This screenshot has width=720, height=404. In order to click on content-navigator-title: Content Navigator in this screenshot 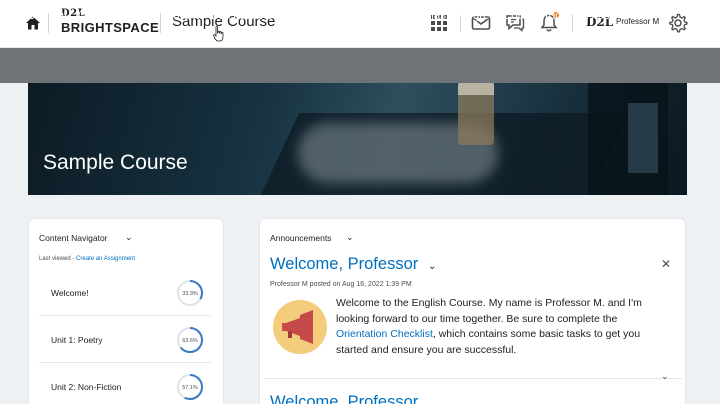, I will do `click(73, 238)`.